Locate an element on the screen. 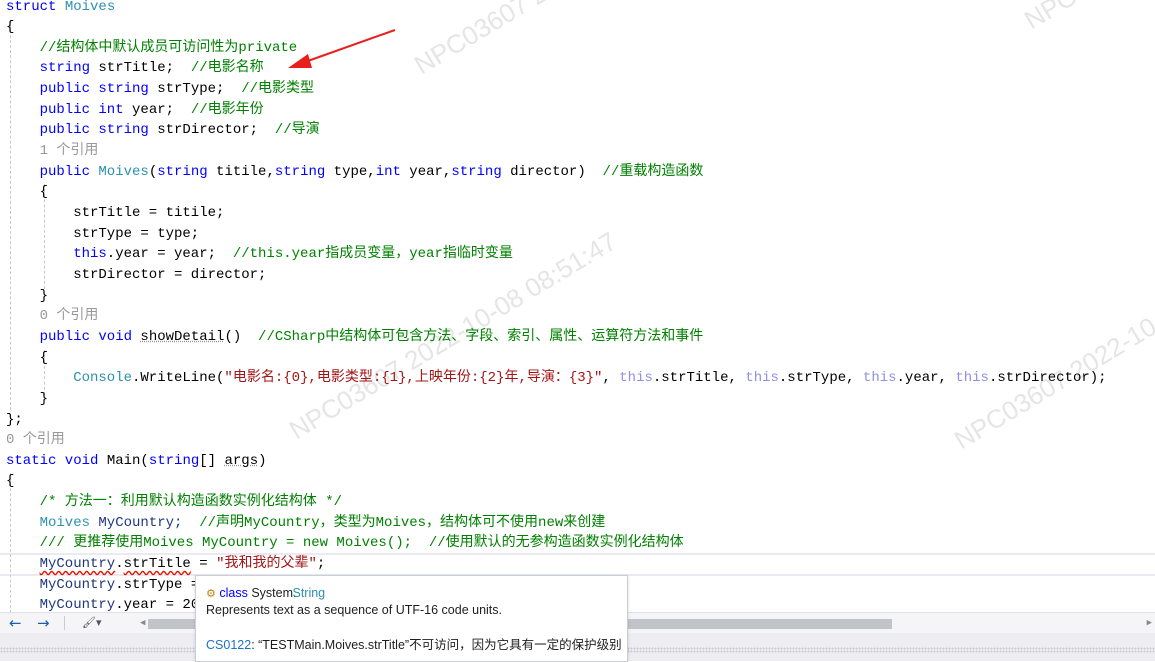  tooltip-kind: class is located at coordinates (233, 593).